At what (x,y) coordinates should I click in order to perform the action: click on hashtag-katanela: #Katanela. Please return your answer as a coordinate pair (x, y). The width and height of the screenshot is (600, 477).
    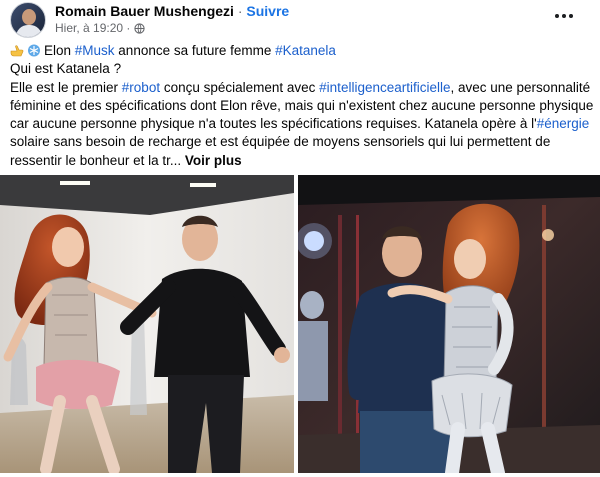
    Looking at the image, I should click on (305, 50).